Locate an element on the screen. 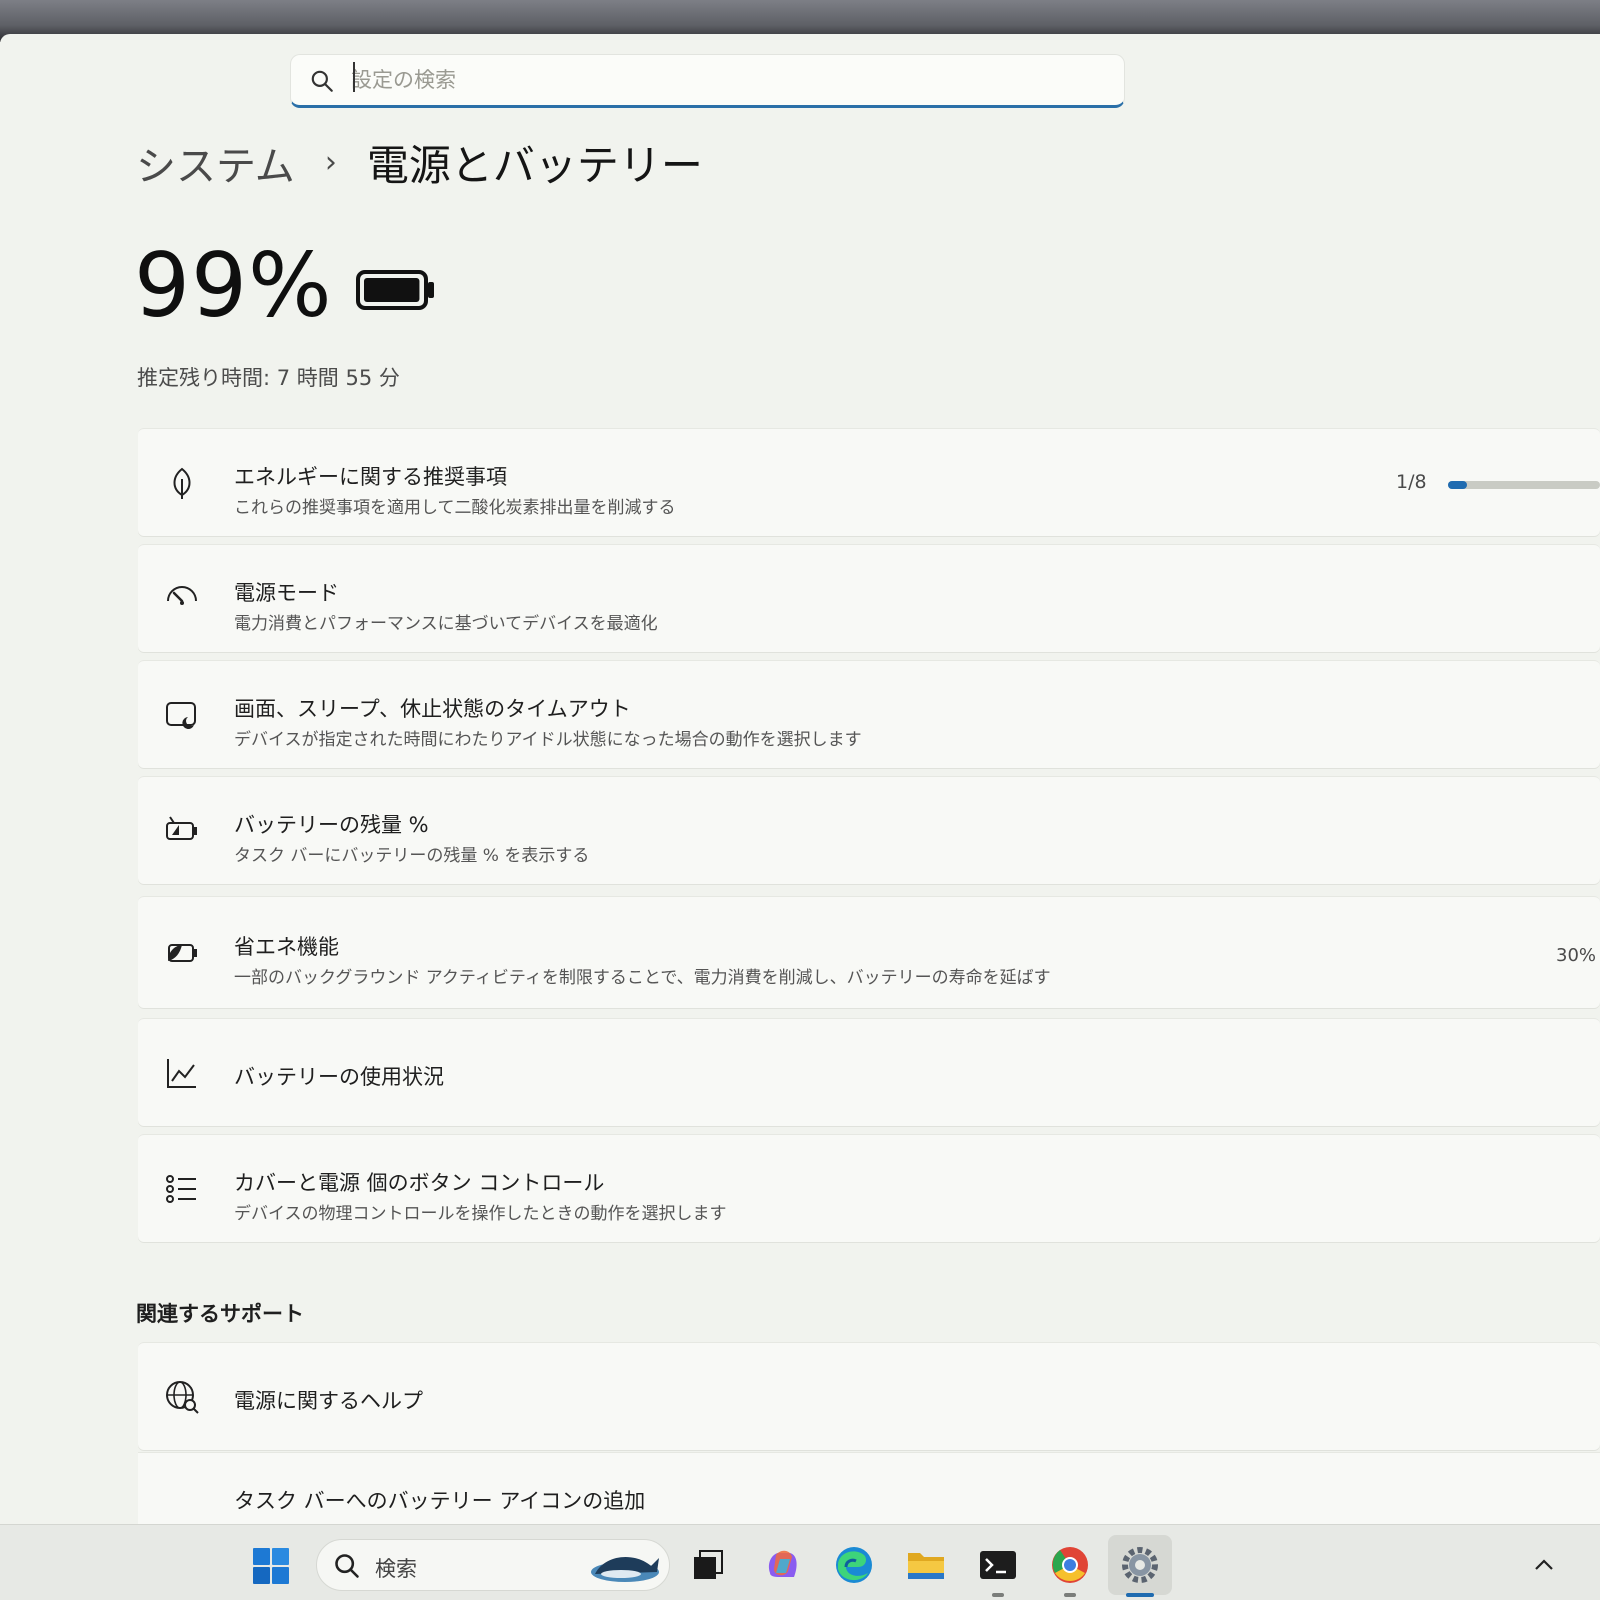 This screenshot has height=1600, width=1600. power-mode-gauge-icon is located at coordinates (182, 595).